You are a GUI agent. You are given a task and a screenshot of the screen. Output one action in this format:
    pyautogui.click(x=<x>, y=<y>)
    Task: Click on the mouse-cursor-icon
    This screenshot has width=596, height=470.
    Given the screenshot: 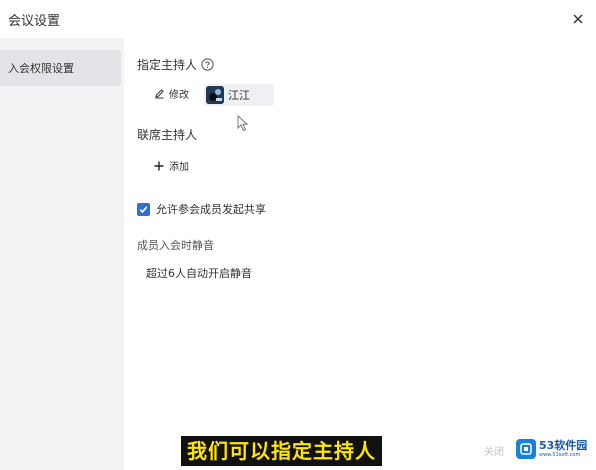 What is the action you would take?
    pyautogui.click(x=243, y=123)
    